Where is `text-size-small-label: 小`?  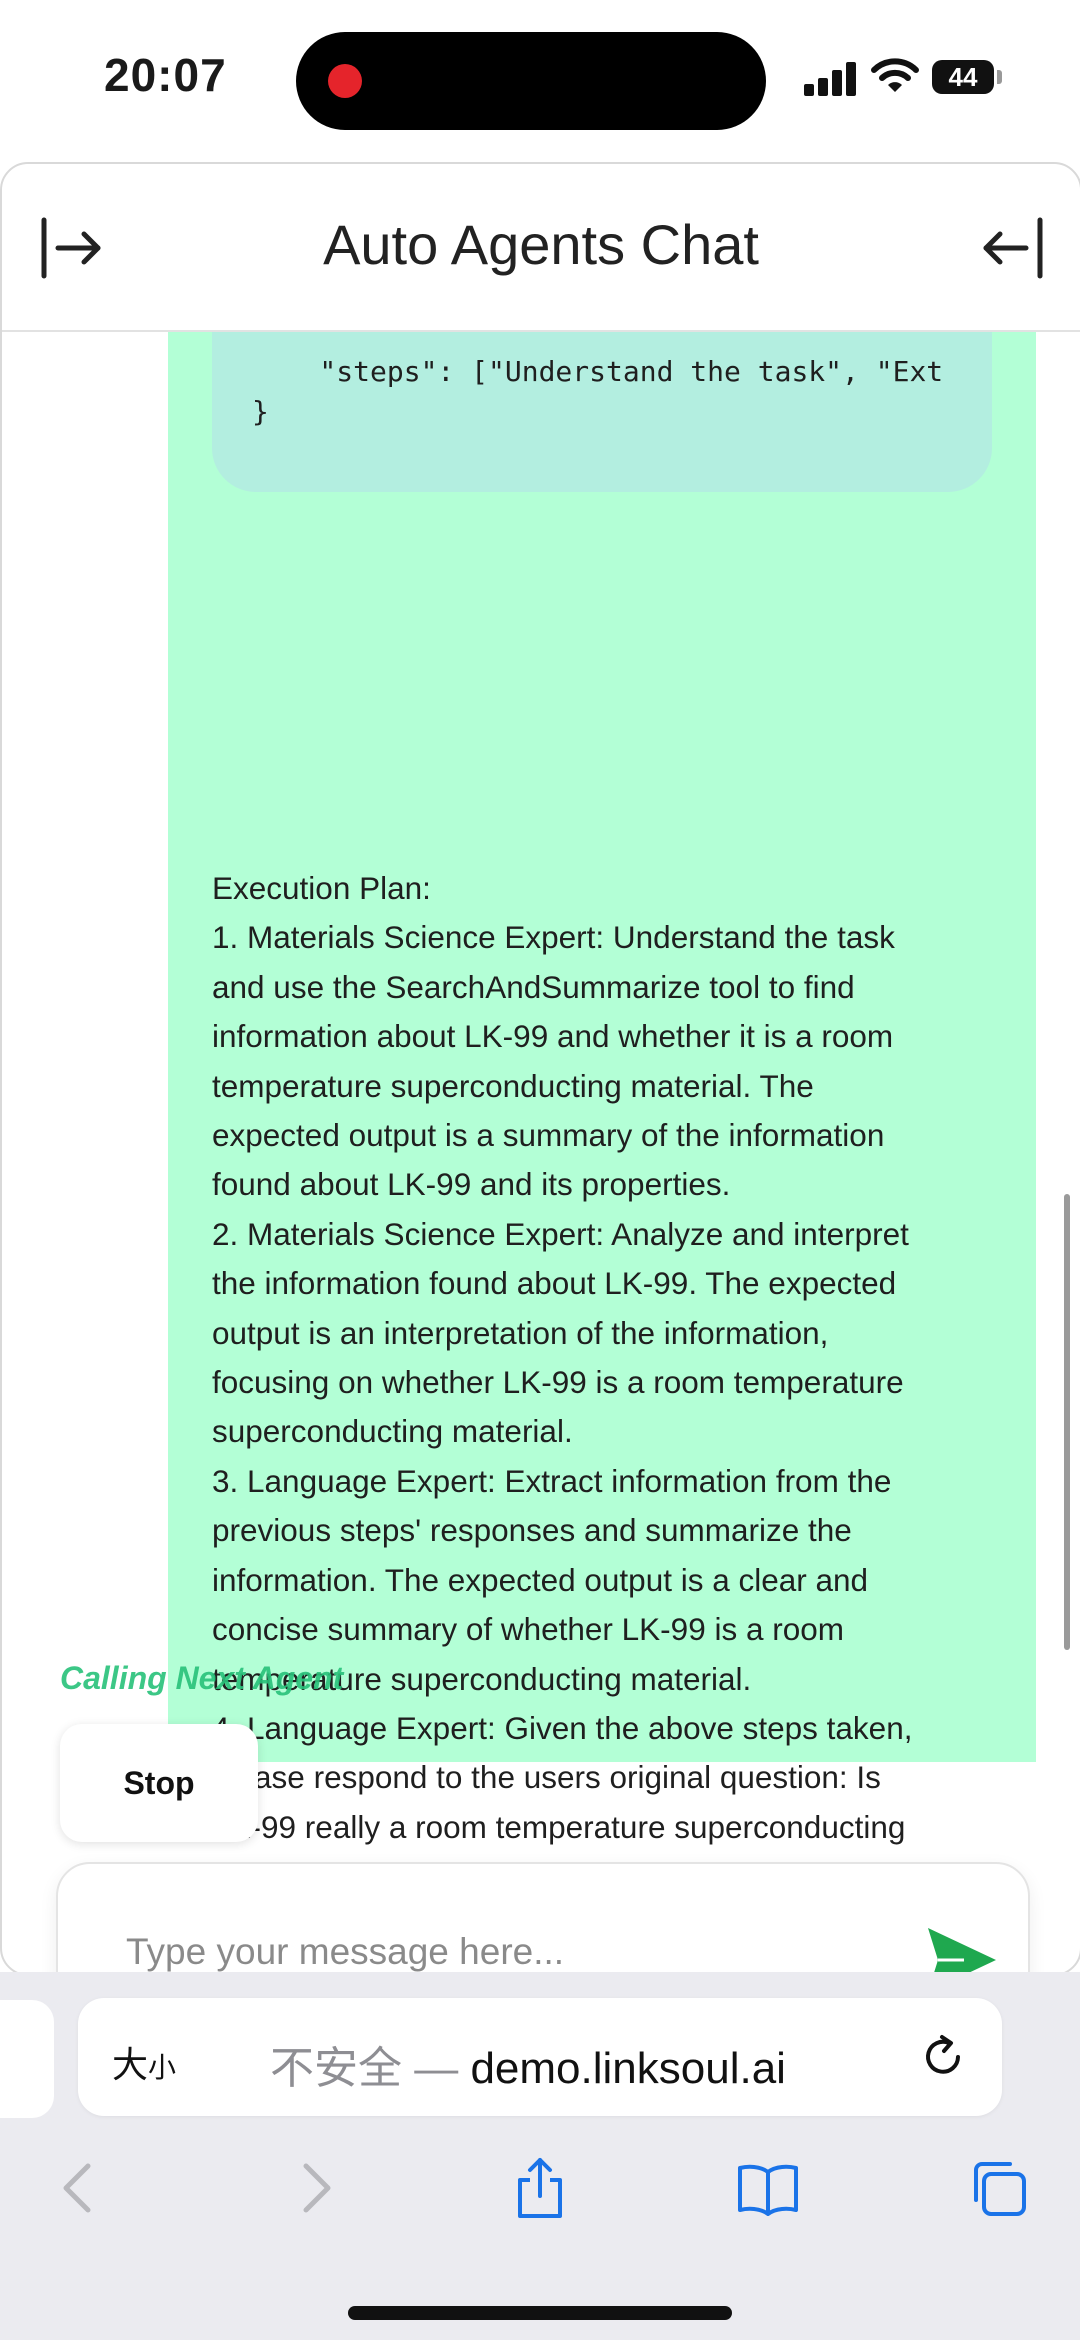 text-size-small-label: 小 is located at coordinates (162, 2067).